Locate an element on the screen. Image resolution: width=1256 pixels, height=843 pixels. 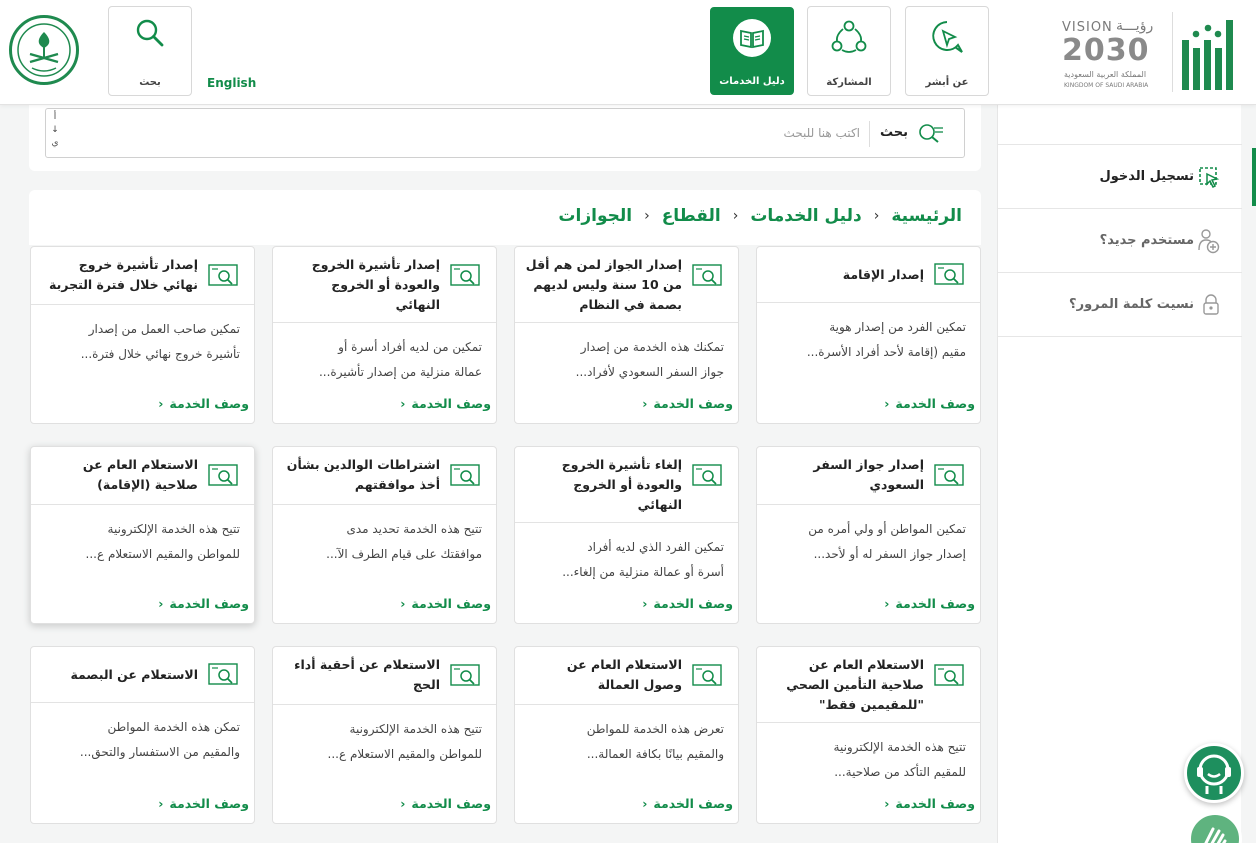
language-switch-link: English is located at coordinates (231, 83).